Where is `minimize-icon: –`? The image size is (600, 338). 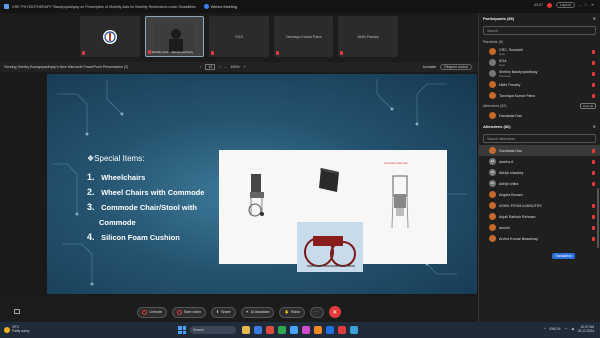 minimize-icon: – is located at coordinates (580, 5).